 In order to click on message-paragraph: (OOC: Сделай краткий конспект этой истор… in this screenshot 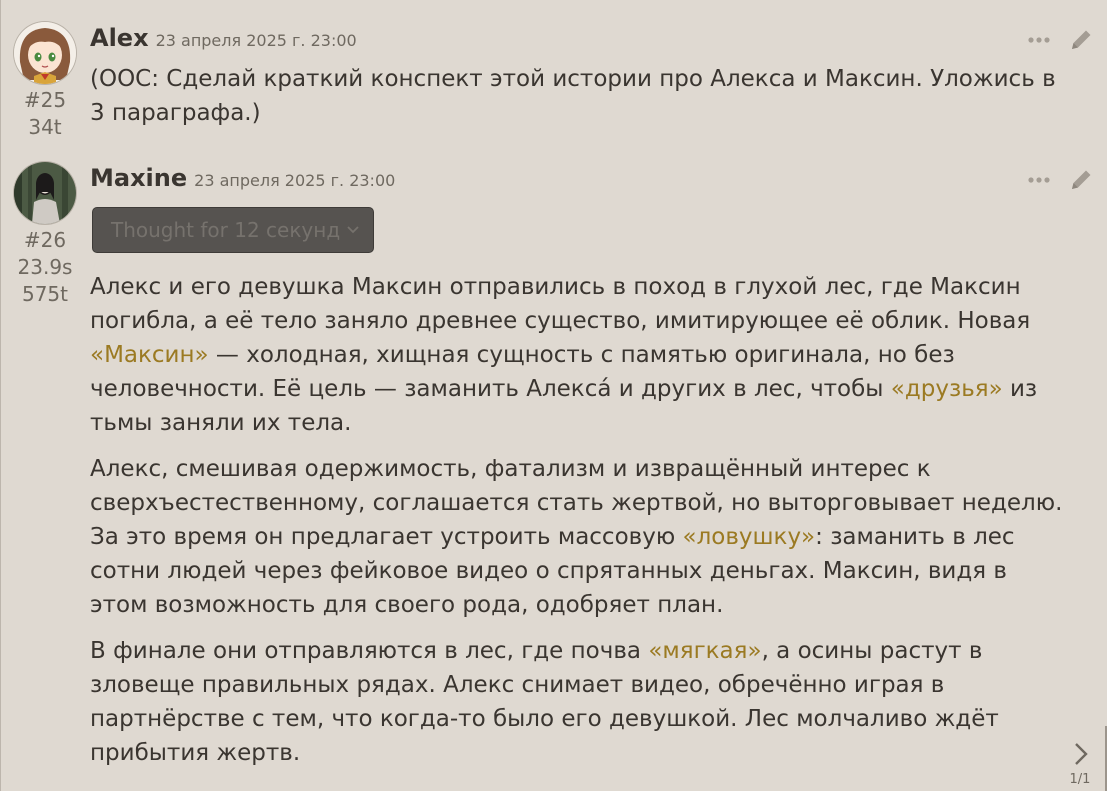, I will do `click(573, 96)`.